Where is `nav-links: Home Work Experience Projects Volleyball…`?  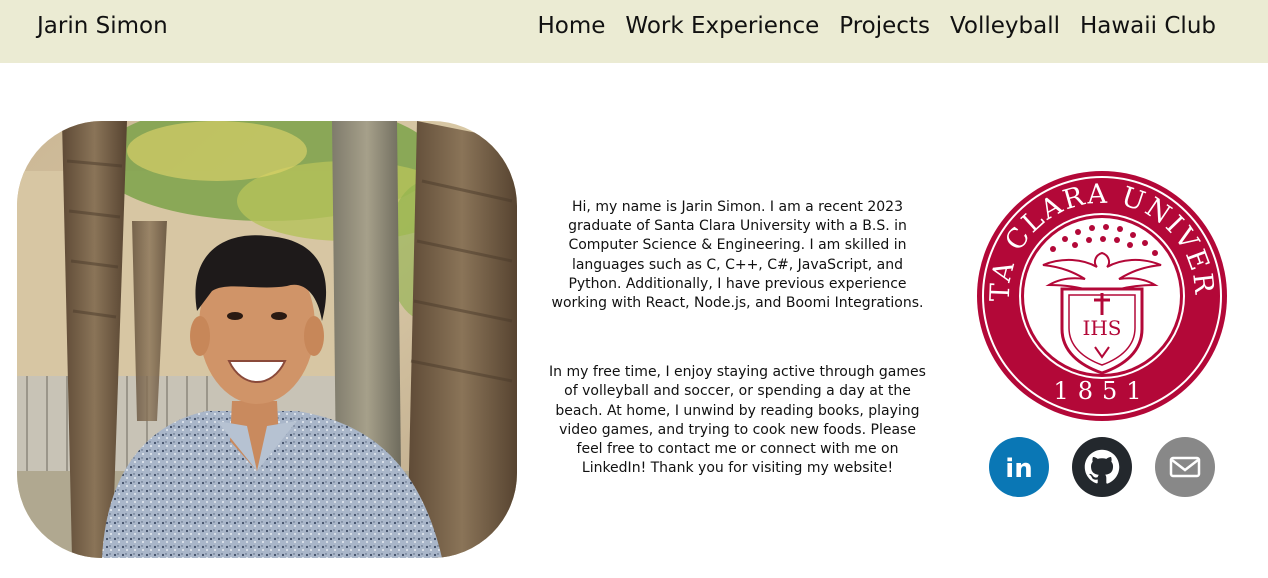 nav-links: Home Work Experience Projects Volleyball… is located at coordinates (877, 26).